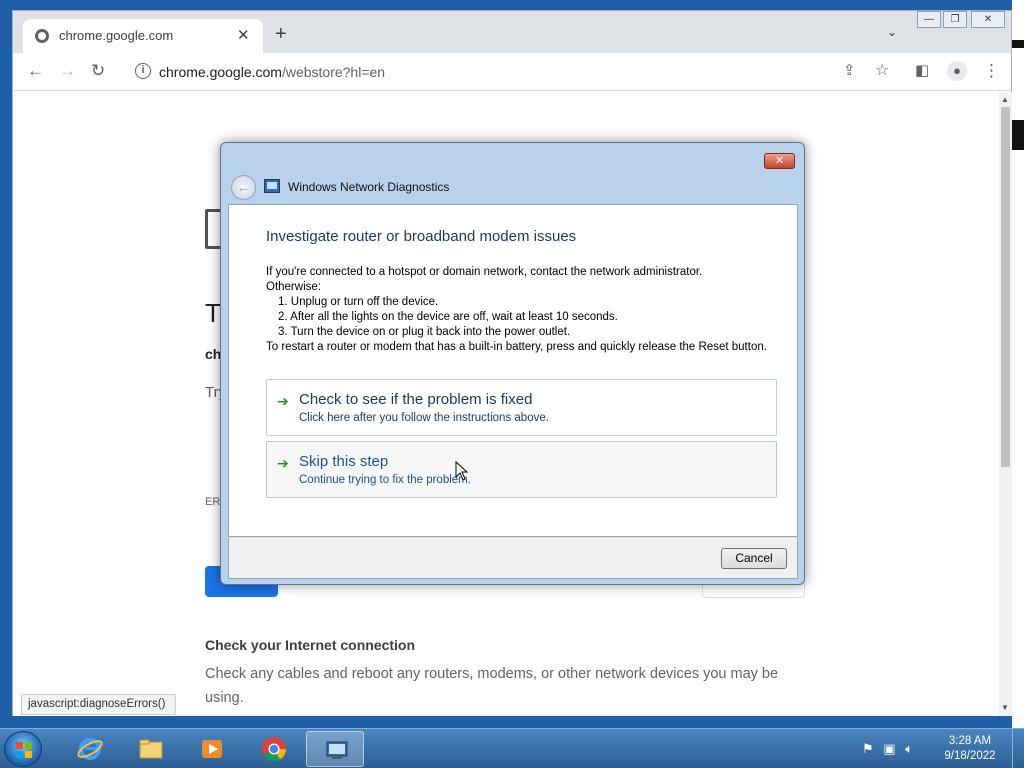 This screenshot has height=768, width=1024. What do you see at coordinates (358, 302) in the screenshot?
I see `instruction-step: 1. Unplug or turn off the device.` at bounding box center [358, 302].